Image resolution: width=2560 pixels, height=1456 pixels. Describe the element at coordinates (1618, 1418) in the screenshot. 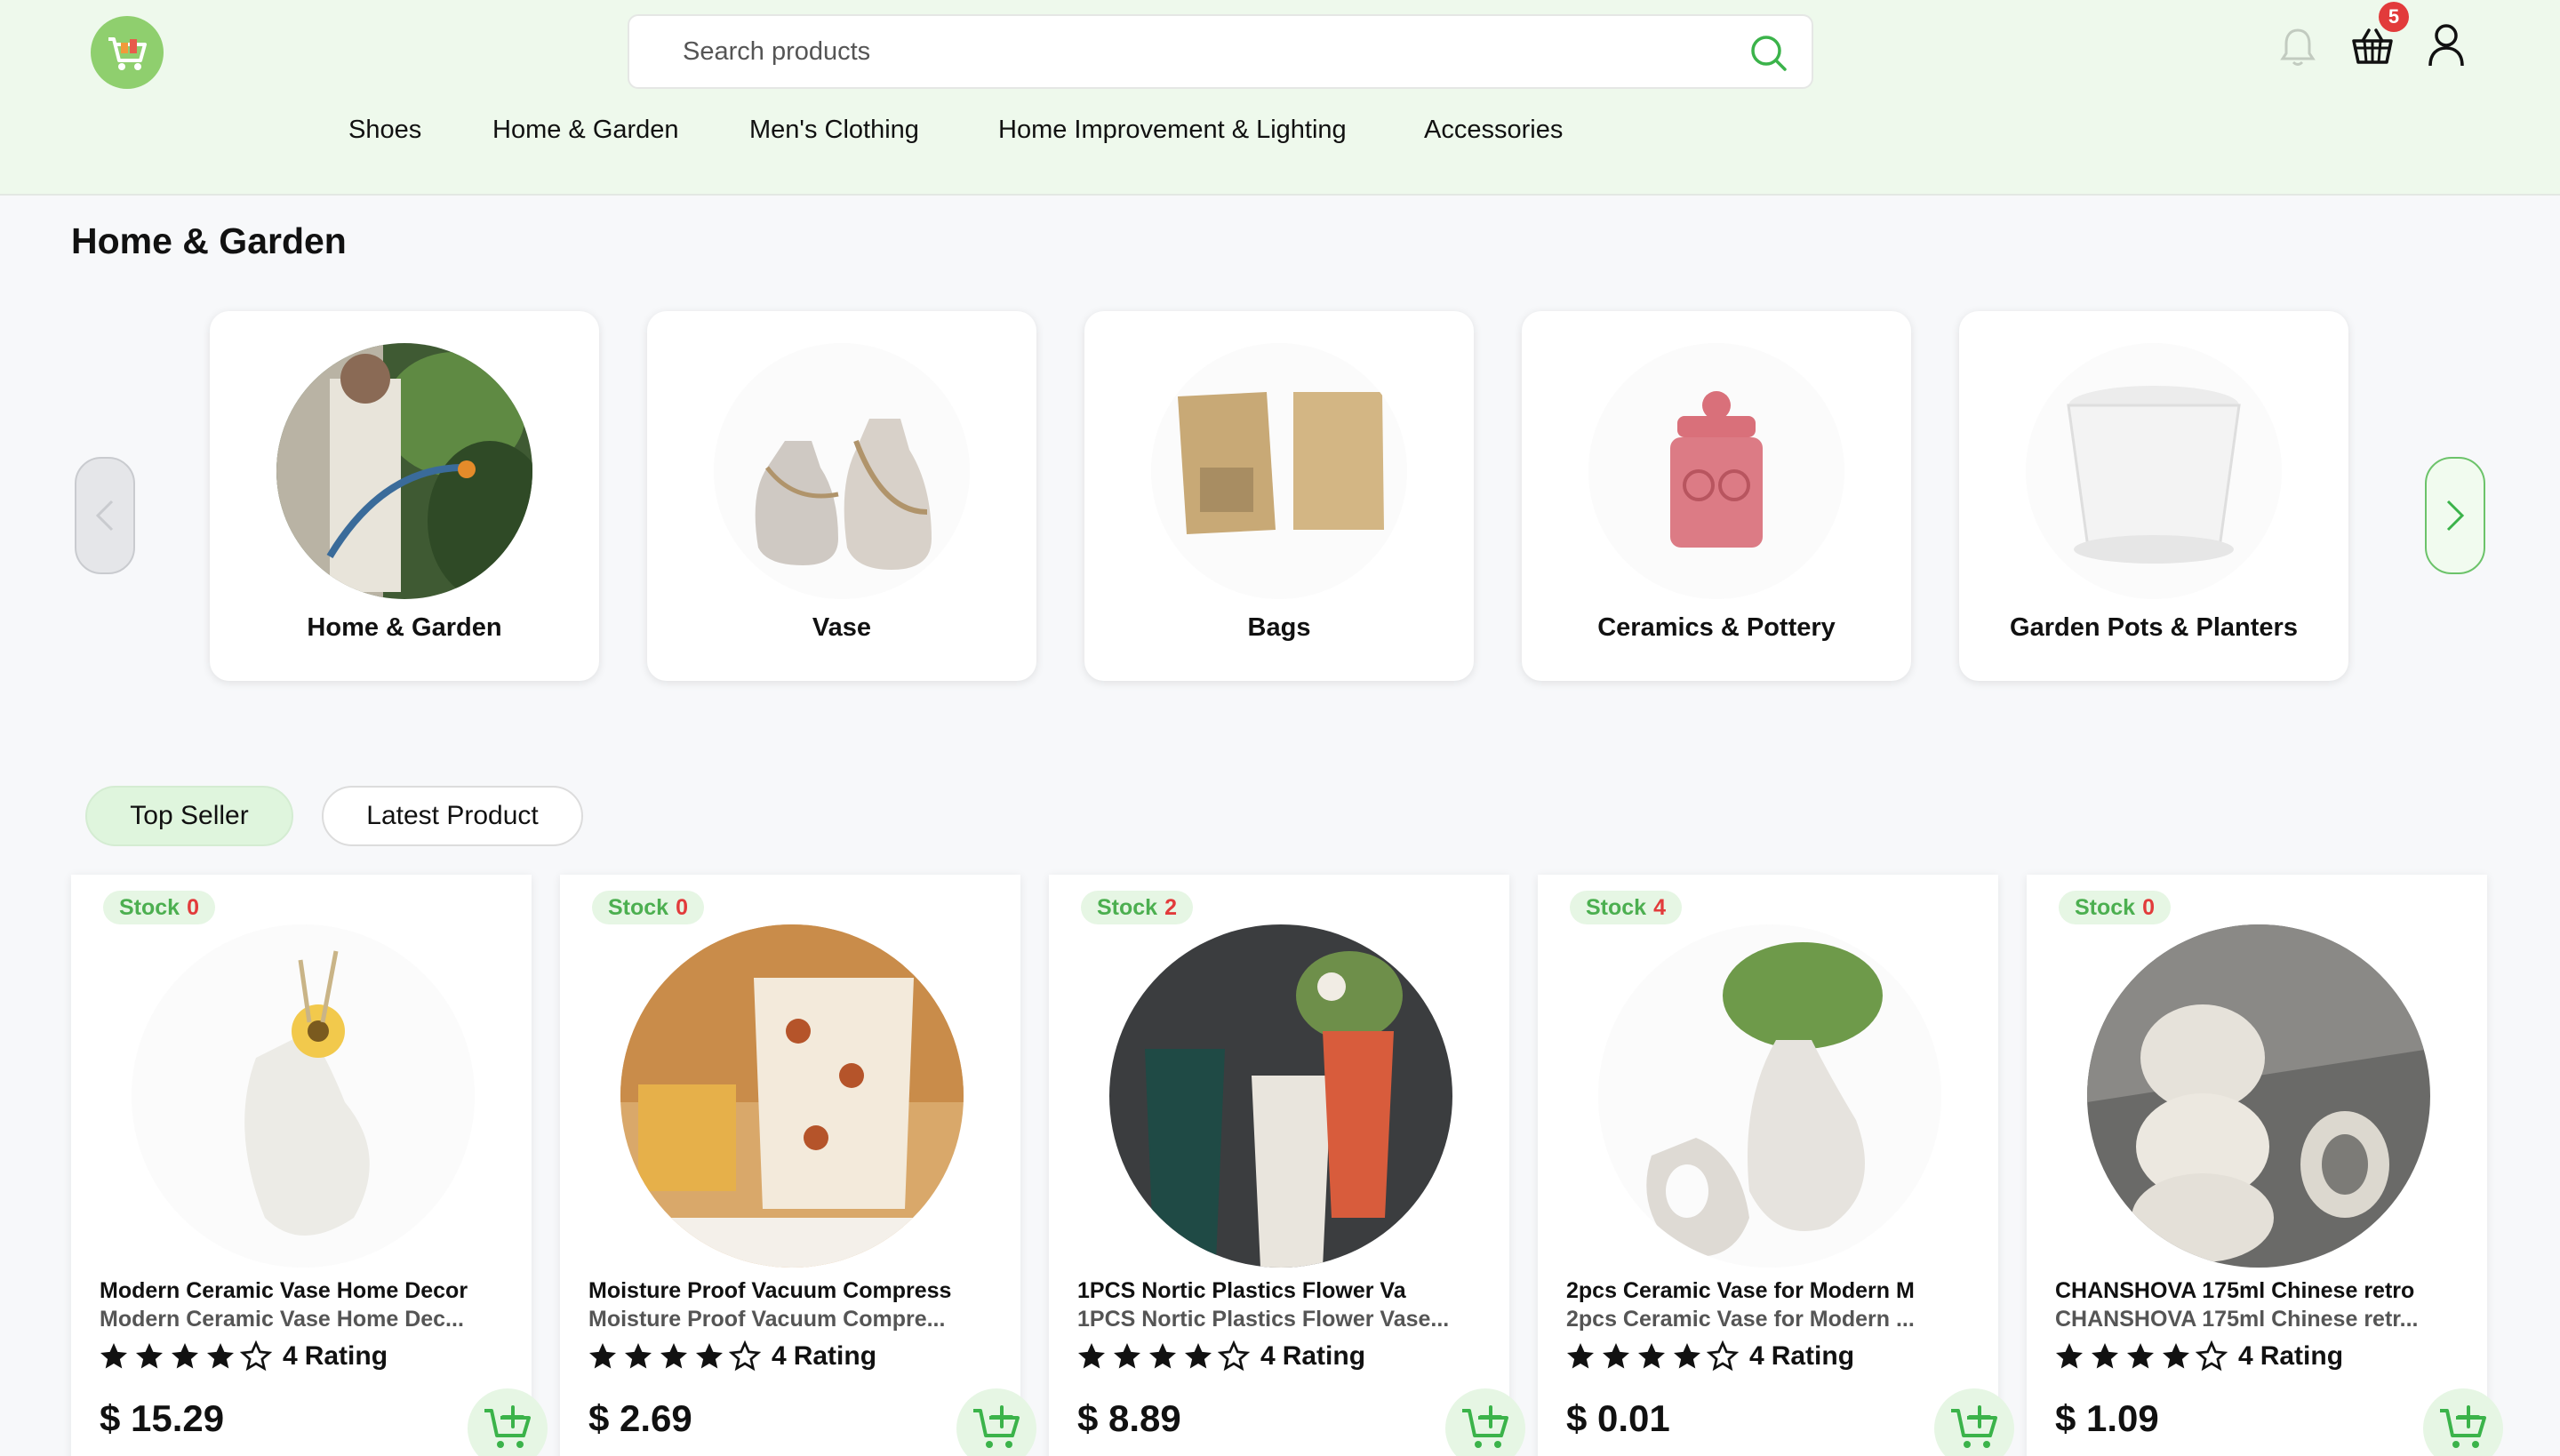

I see `product-price: $ 0.01` at that location.